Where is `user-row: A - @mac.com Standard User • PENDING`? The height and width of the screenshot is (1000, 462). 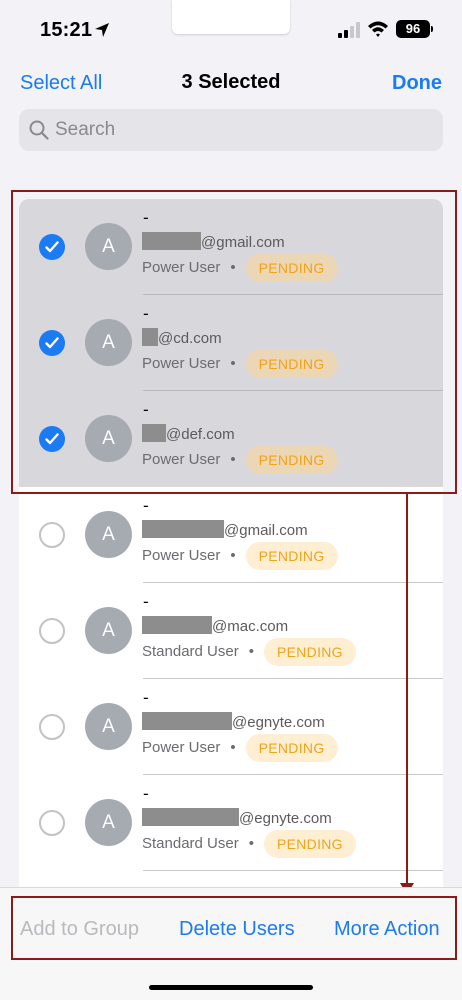 user-row: A - @mac.com Standard User • PENDING is located at coordinates (231, 631).